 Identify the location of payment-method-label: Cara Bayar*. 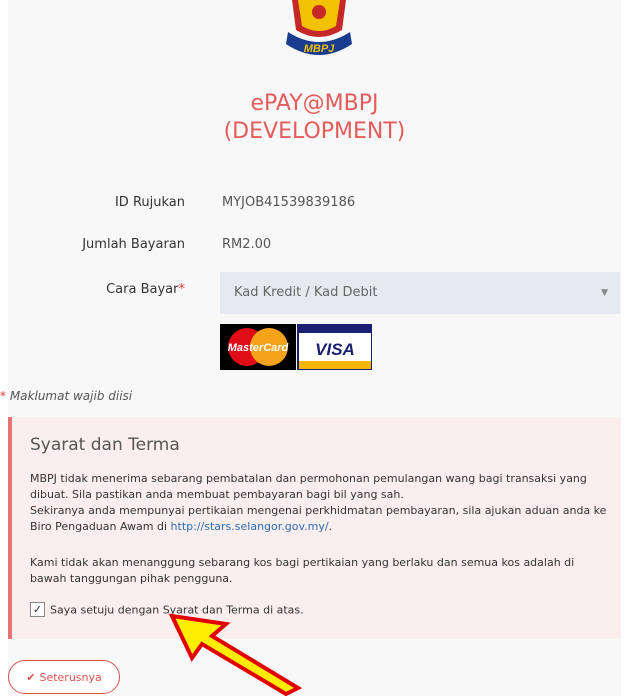
(145, 289).